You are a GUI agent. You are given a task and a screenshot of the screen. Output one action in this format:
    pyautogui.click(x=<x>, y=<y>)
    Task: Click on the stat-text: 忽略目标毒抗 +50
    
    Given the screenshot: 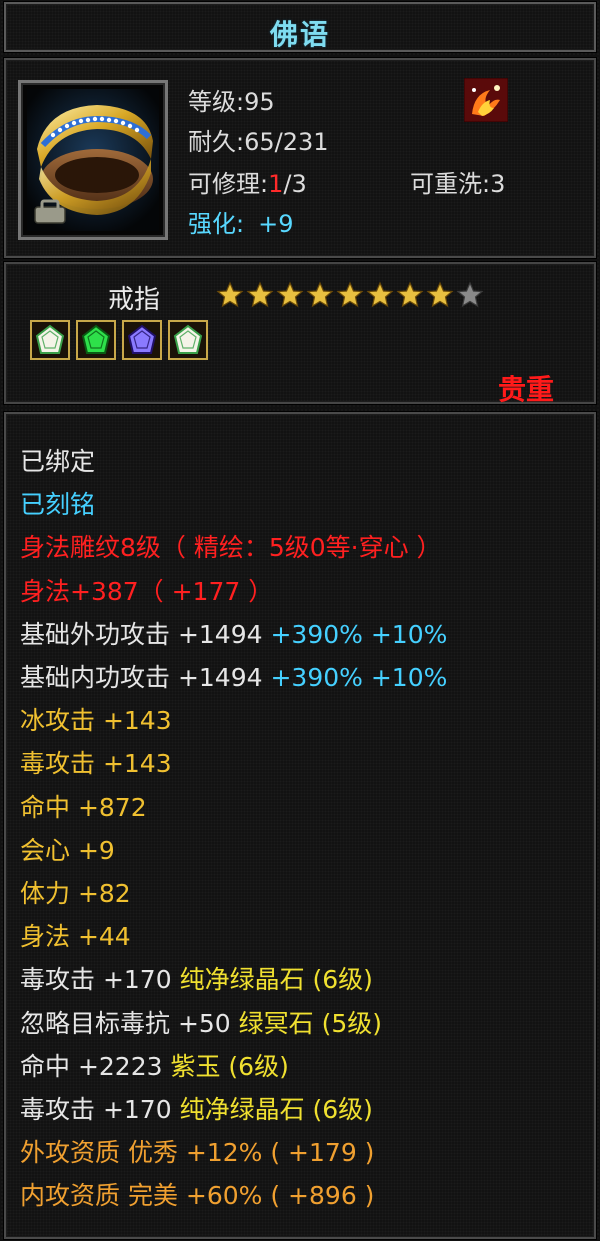 What is the action you would take?
    pyautogui.click(x=129, y=1023)
    